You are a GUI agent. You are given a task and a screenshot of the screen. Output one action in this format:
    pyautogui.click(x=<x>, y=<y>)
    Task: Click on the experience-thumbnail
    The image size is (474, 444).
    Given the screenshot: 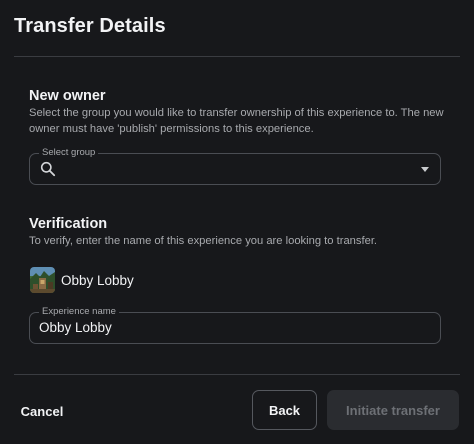 What is the action you would take?
    pyautogui.click(x=42, y=280)
    